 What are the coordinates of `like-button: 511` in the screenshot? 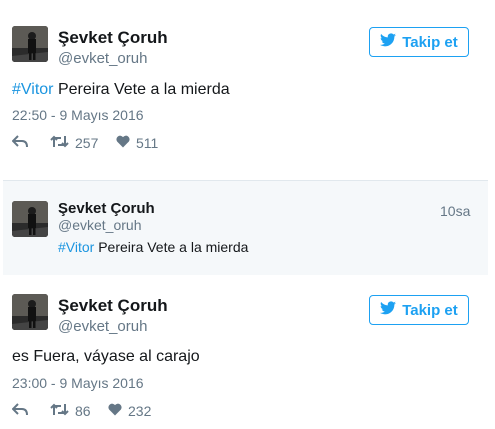 It's located at (137, 143).